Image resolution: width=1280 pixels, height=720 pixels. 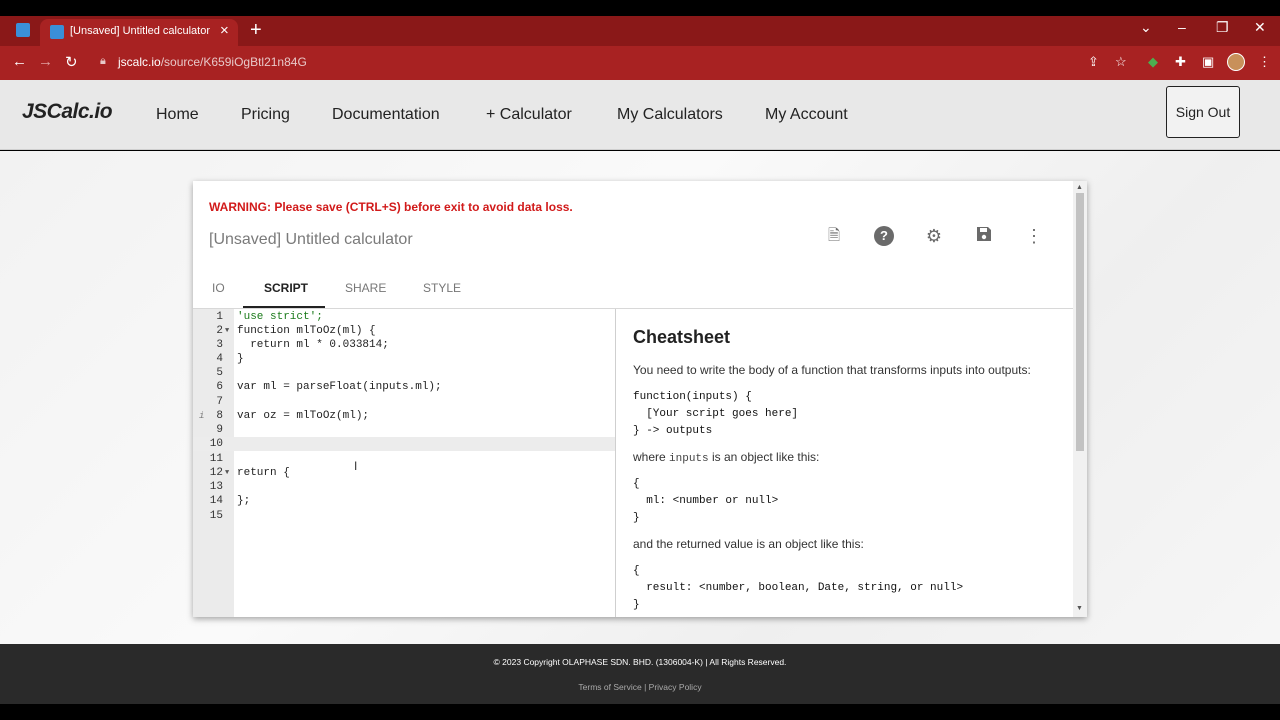 What do you see at coordinates (689, 459) in the screenshot?
I see `inputs-inline-code: inputs` at bounding box center [689, 459].